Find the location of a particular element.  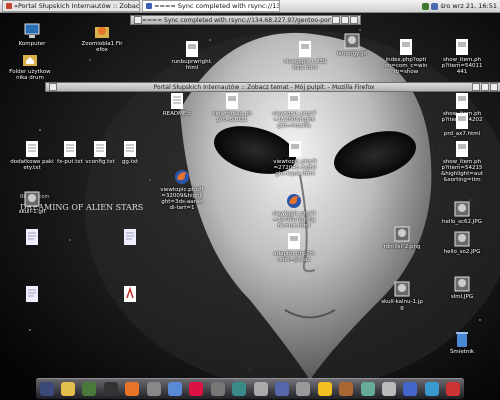

desktop-icon: lemergy.gif is located at coordinates (352, 44).